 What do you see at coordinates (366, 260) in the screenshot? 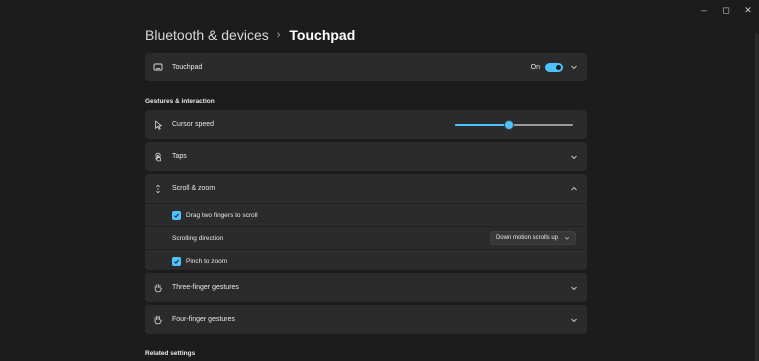
I see `pinch-to-zoom-row: Pinch to zoom` at bounding box center [366, 260].